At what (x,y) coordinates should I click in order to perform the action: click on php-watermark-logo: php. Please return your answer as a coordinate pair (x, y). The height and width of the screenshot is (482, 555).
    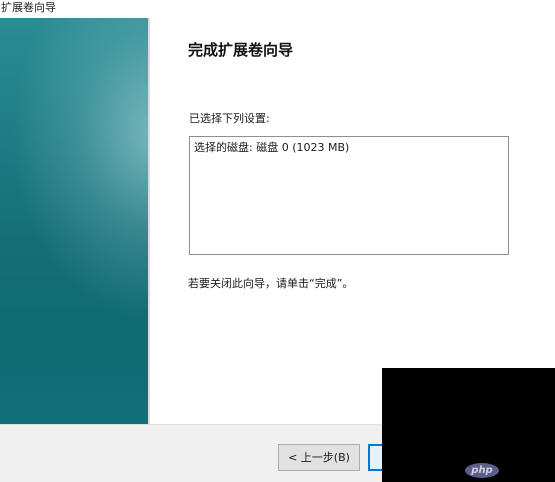
    Looking at the image, I should click on (482, 470).